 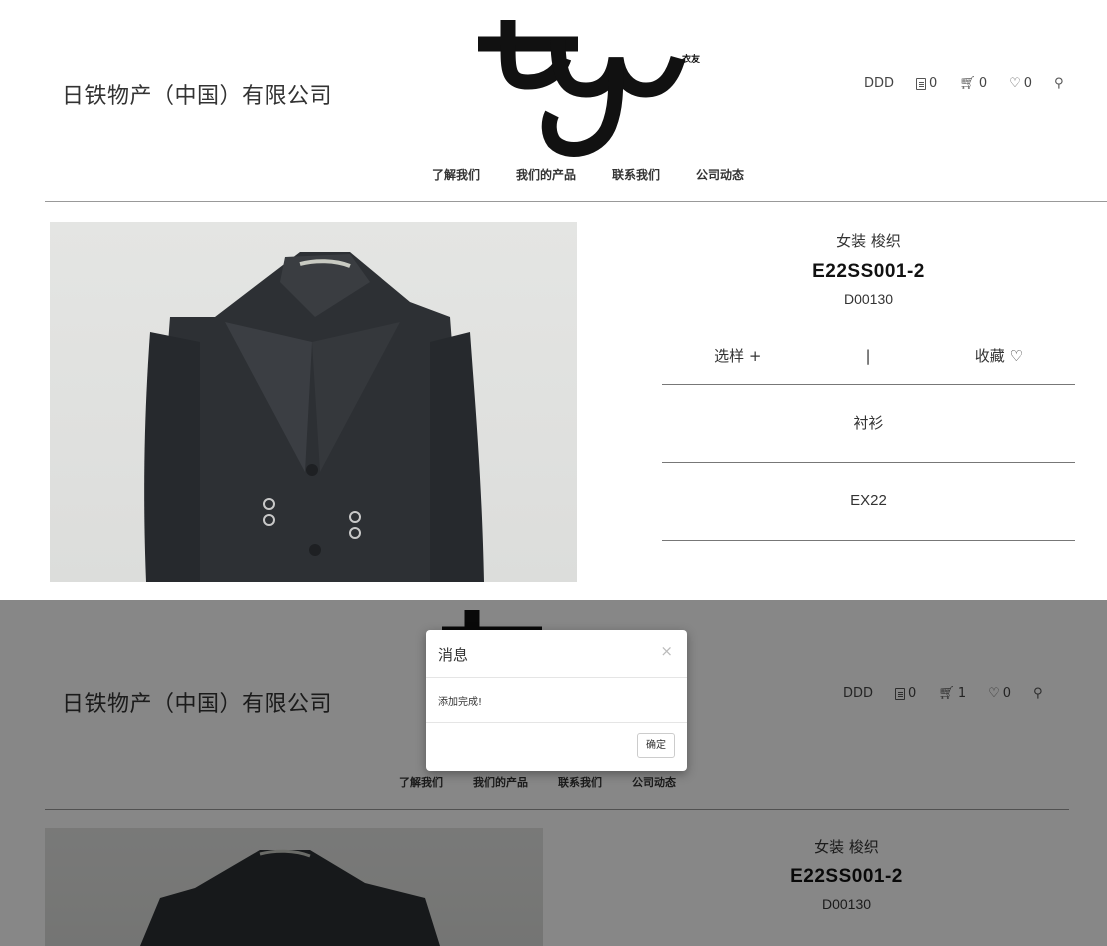 I want to click on dialog-message: 添加完成!, so click(x=460, y=702).